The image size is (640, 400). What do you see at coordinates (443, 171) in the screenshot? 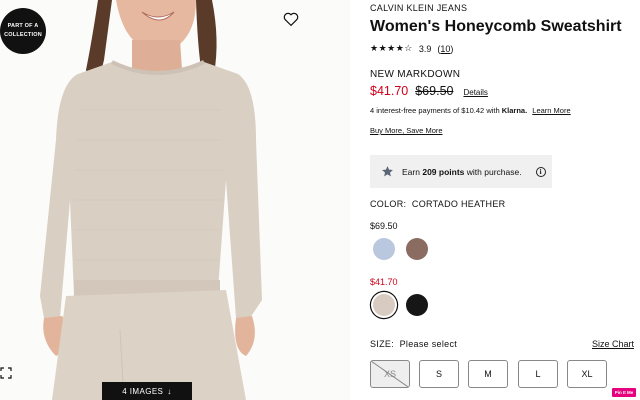
I see `points-value: 209 points` at bounding box center [443, 171].